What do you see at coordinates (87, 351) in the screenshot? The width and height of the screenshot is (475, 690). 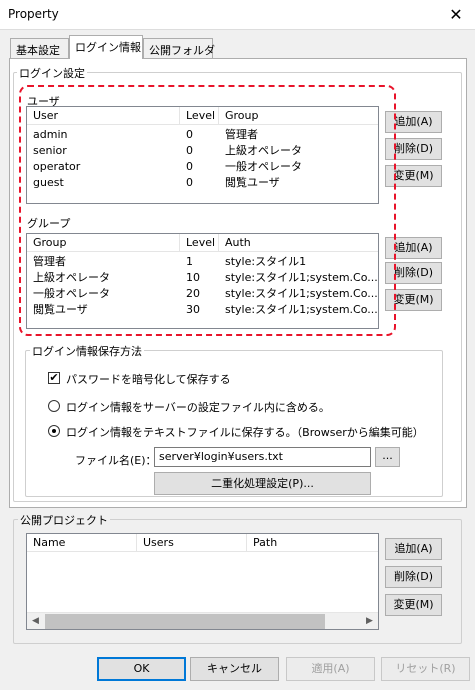 I see `storage-method-caption: ログイン情報保存方法` at bounding box center [87, 351].